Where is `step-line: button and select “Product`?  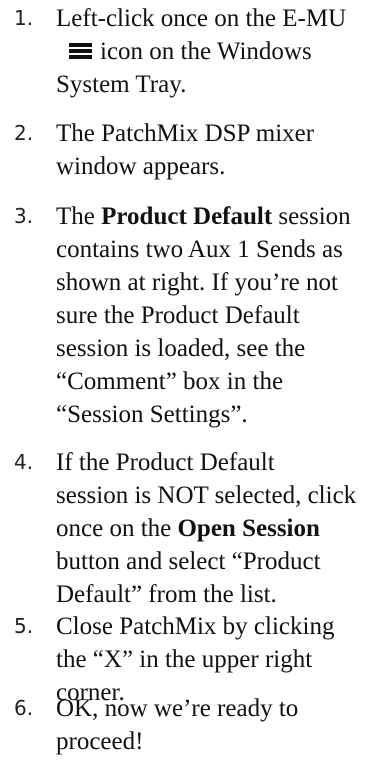
step-line: button and select “Product is located at coordinates (188, 561).